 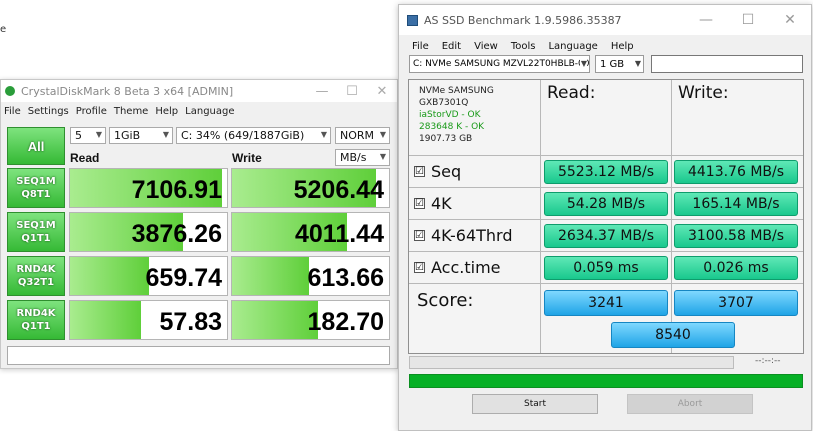 What do you see at coordinates (339, 234) in the screenshot?
I see `write-result-value: 4011.44` at bounding box center [339, 234].